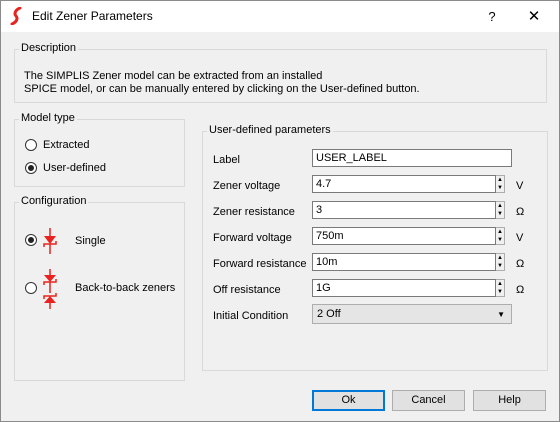  Describe the element at coordinates (534, 16) in the screenshot. I see `close-button: ✕` at that location.